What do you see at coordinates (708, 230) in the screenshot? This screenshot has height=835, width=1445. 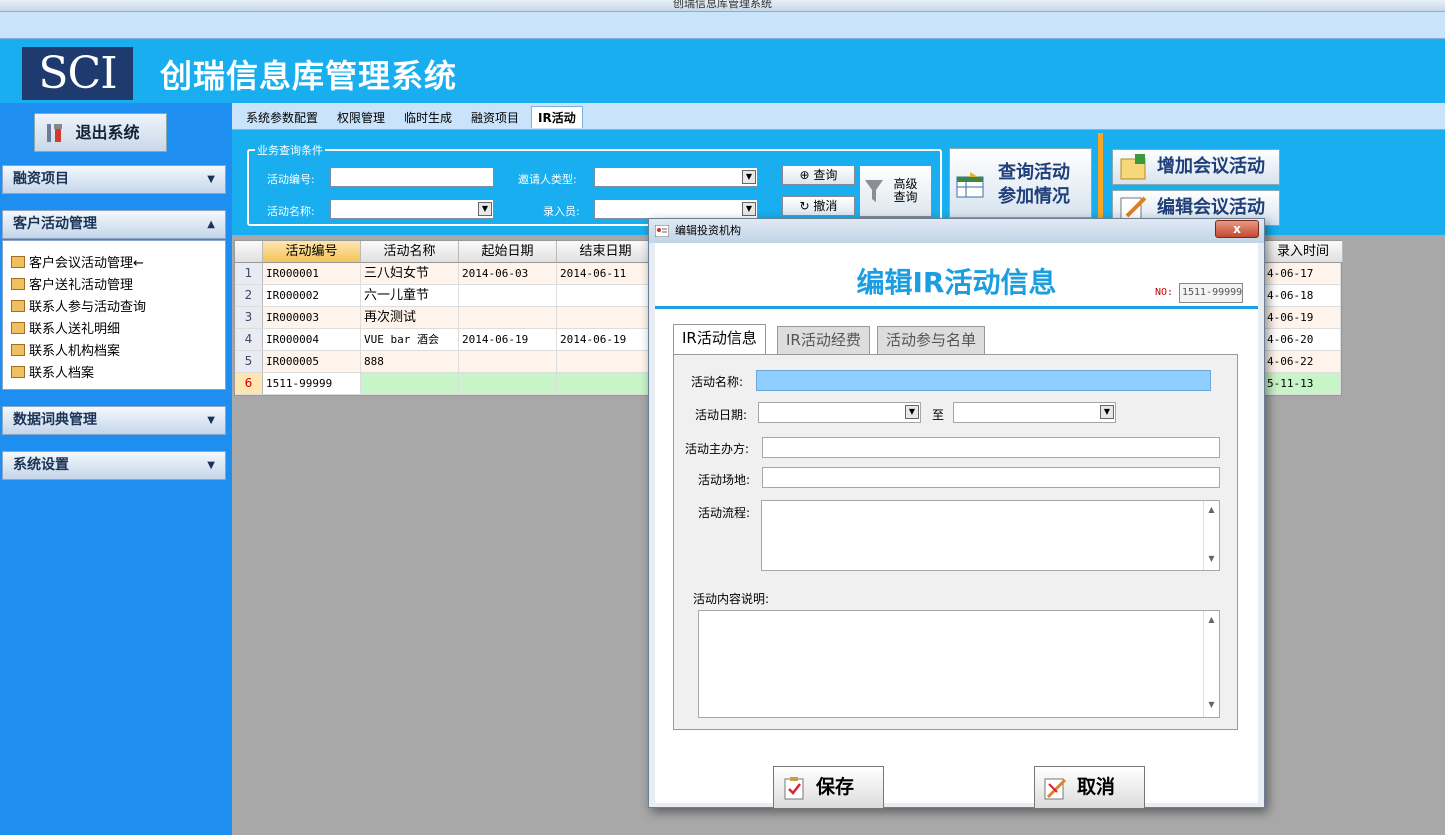 I see `dialog-title: 编辑投资机构` at bounding box center [708, 230].